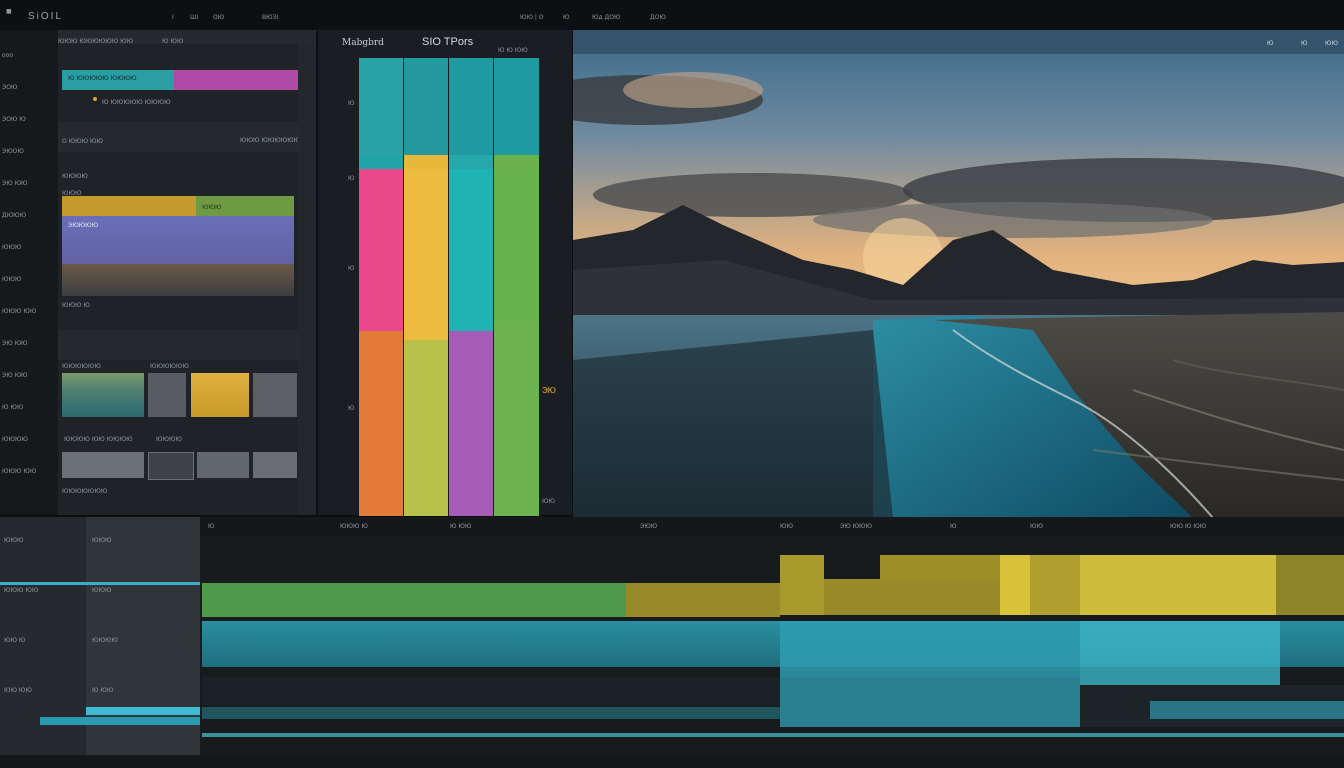 The image size is (1344, 768). I want to click on color-panel-subtitle: SIO TPors, so click(448, 42).